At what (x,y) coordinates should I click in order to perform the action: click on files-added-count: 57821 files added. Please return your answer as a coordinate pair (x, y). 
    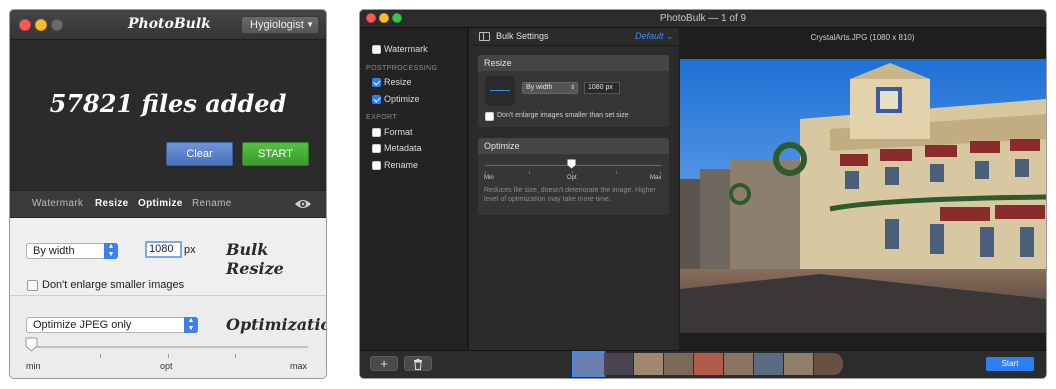
    Looking at the image, I should click on (168, 103).